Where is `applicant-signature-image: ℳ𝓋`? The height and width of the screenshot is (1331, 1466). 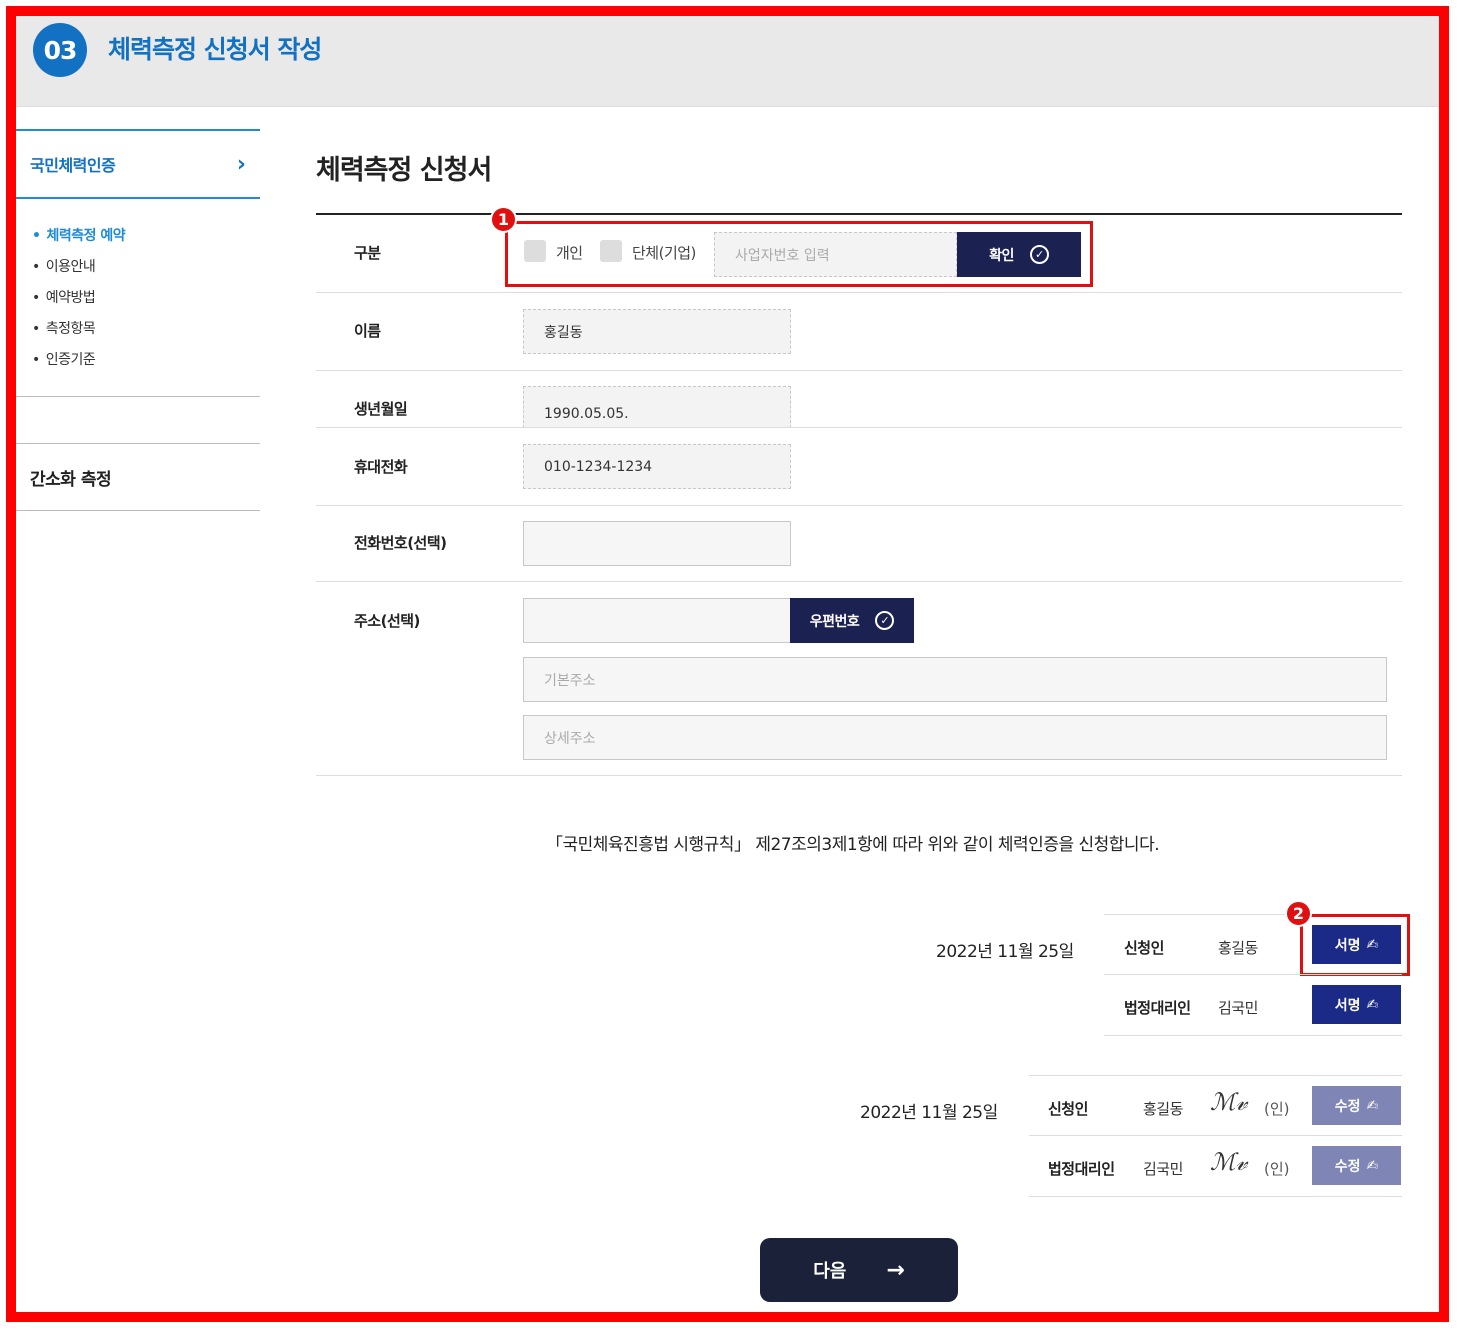
applicant-signature-image: ℳ𝓋 is located at coordinates (1229, 1102).